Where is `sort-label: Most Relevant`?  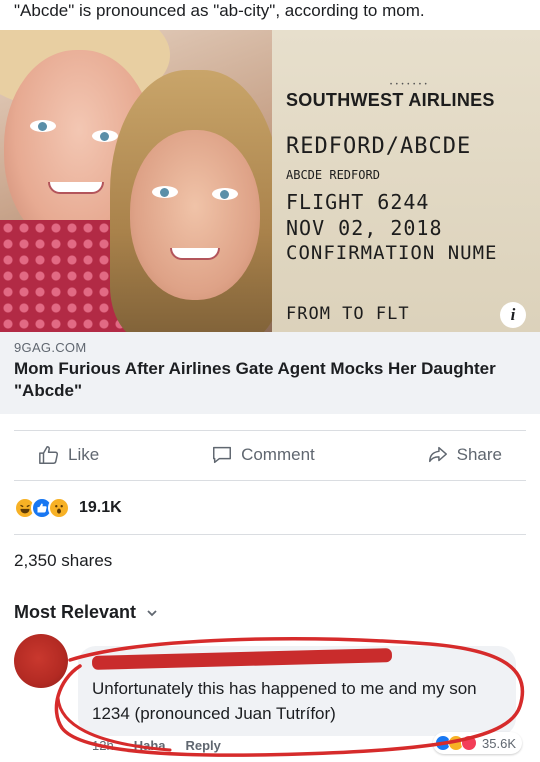
sort-label: Most Relevant is located at coordinates (75, 612).